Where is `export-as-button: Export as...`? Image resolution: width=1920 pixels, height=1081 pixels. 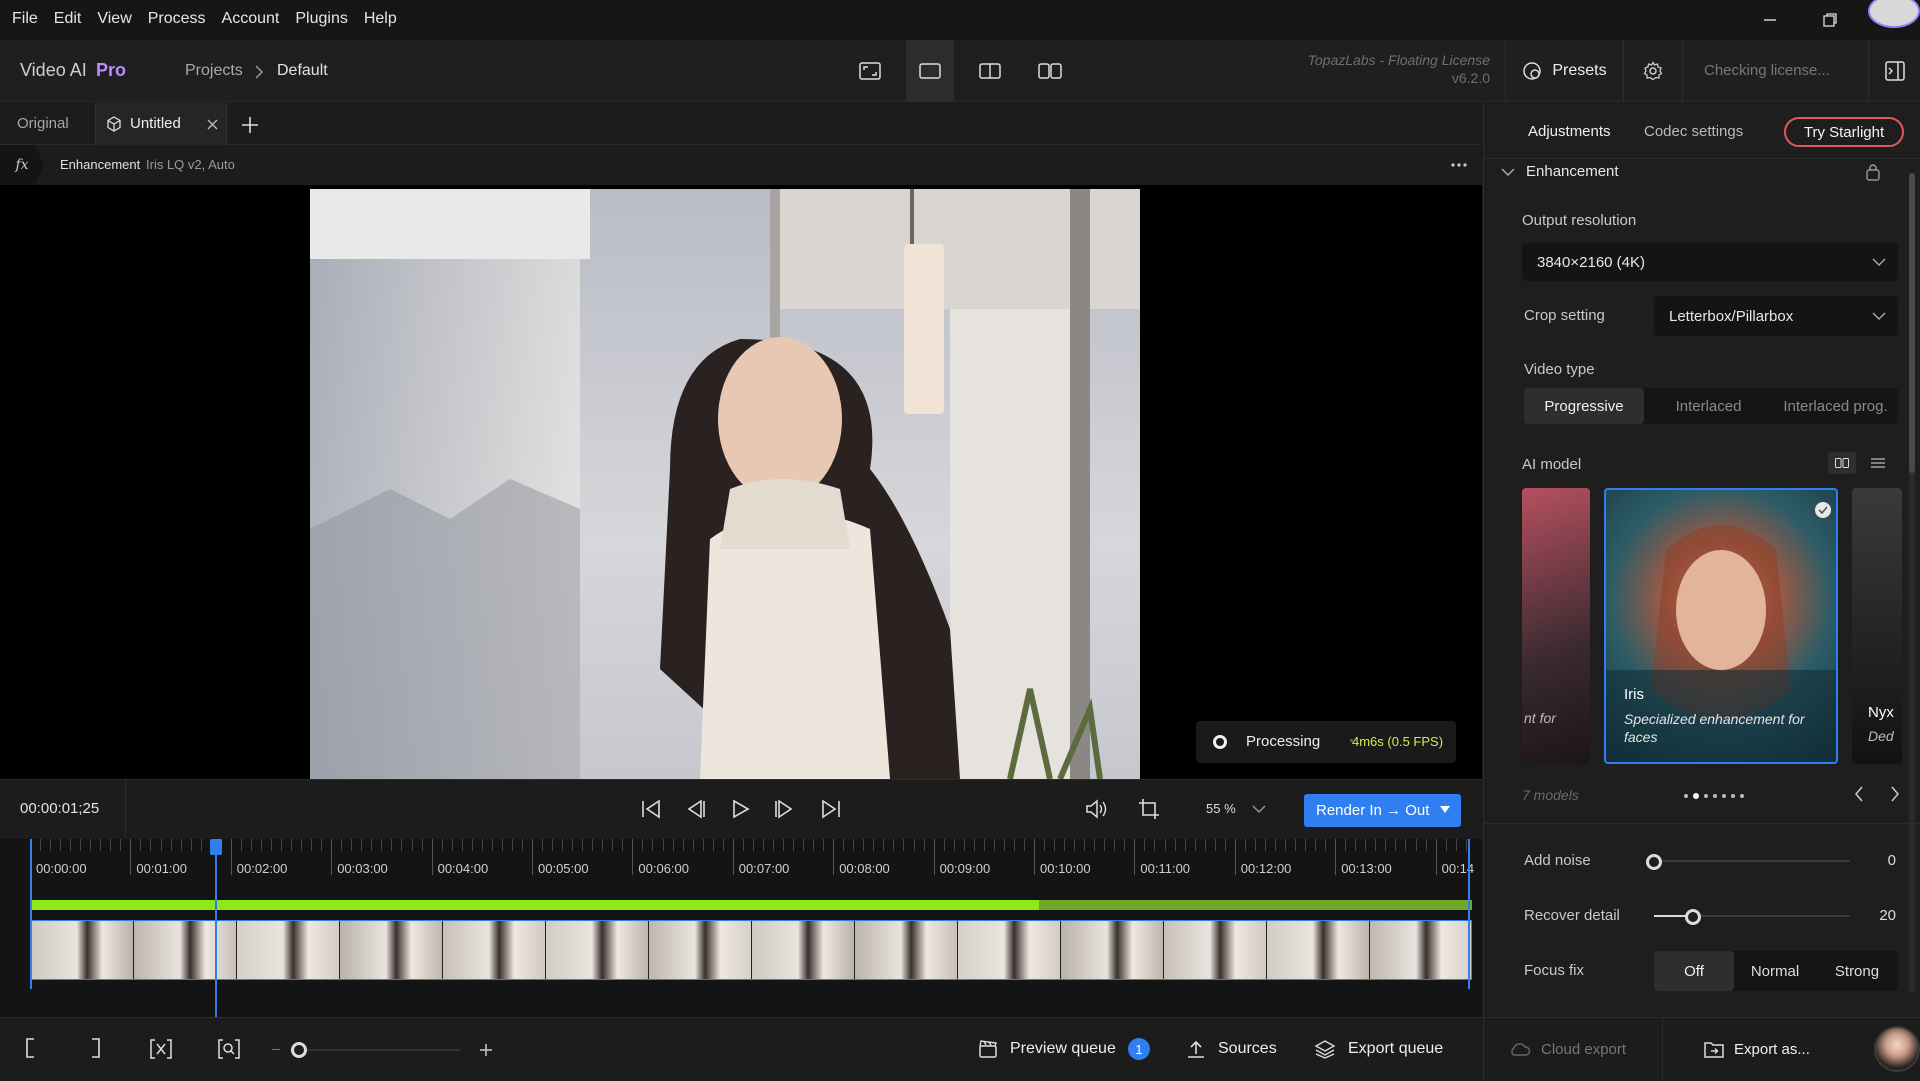 export-as-button: Export as... is located at coordinates (1757, 1049).